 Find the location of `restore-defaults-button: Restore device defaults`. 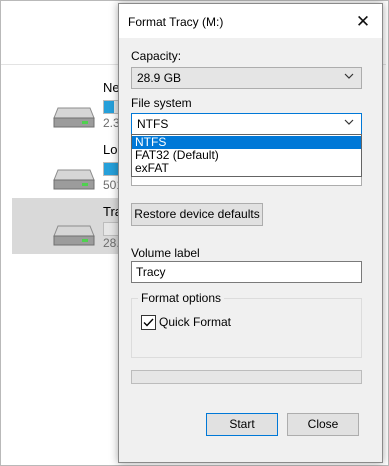

restore-defaults-button: Restore device defaults is located at coordinates (197, 214).